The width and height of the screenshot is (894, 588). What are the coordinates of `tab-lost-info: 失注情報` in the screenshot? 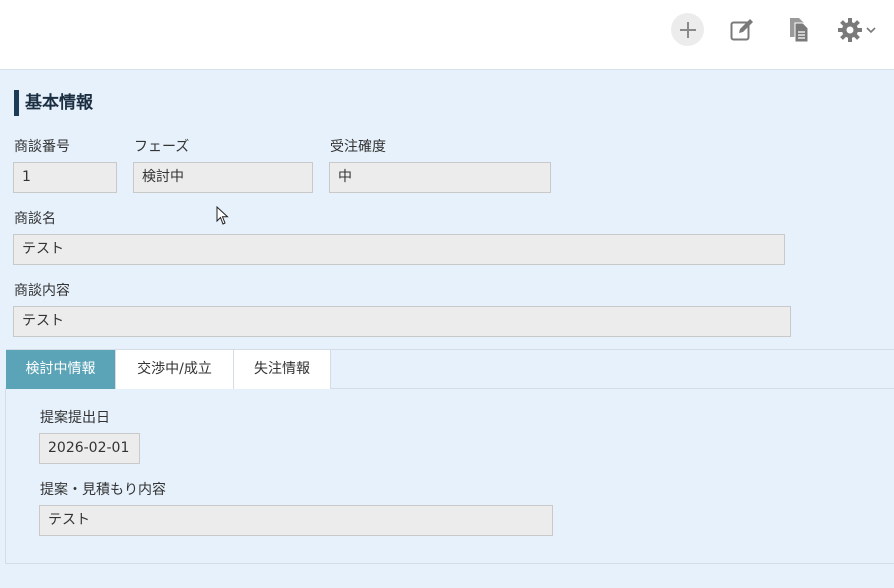 It's located at (282, 369).